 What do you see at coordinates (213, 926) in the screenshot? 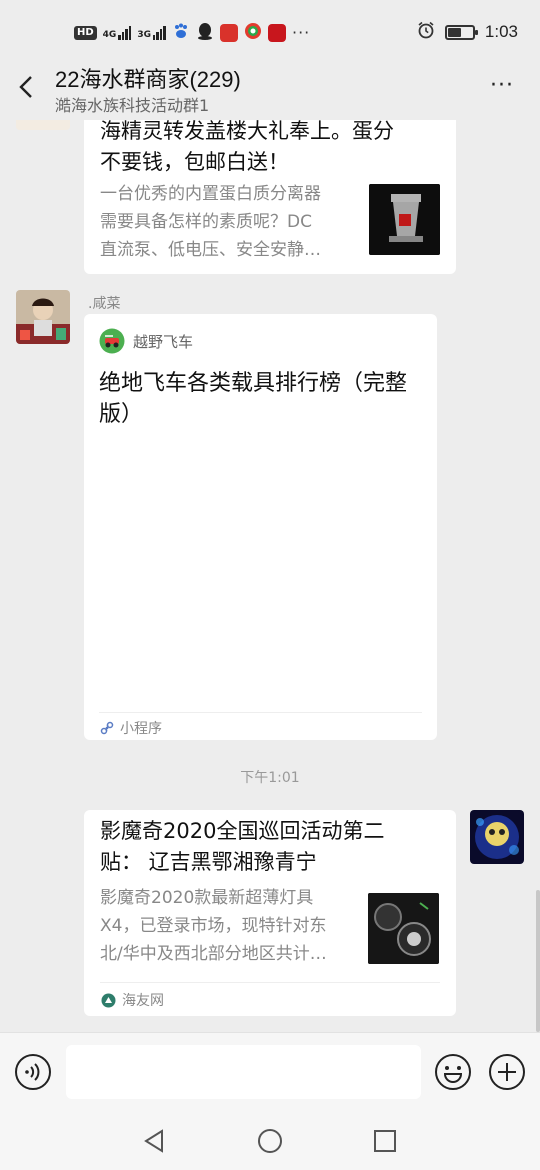
I see `article-desc-line: X4，已登录市场，现特针对东` at bounding box center [213, 926].